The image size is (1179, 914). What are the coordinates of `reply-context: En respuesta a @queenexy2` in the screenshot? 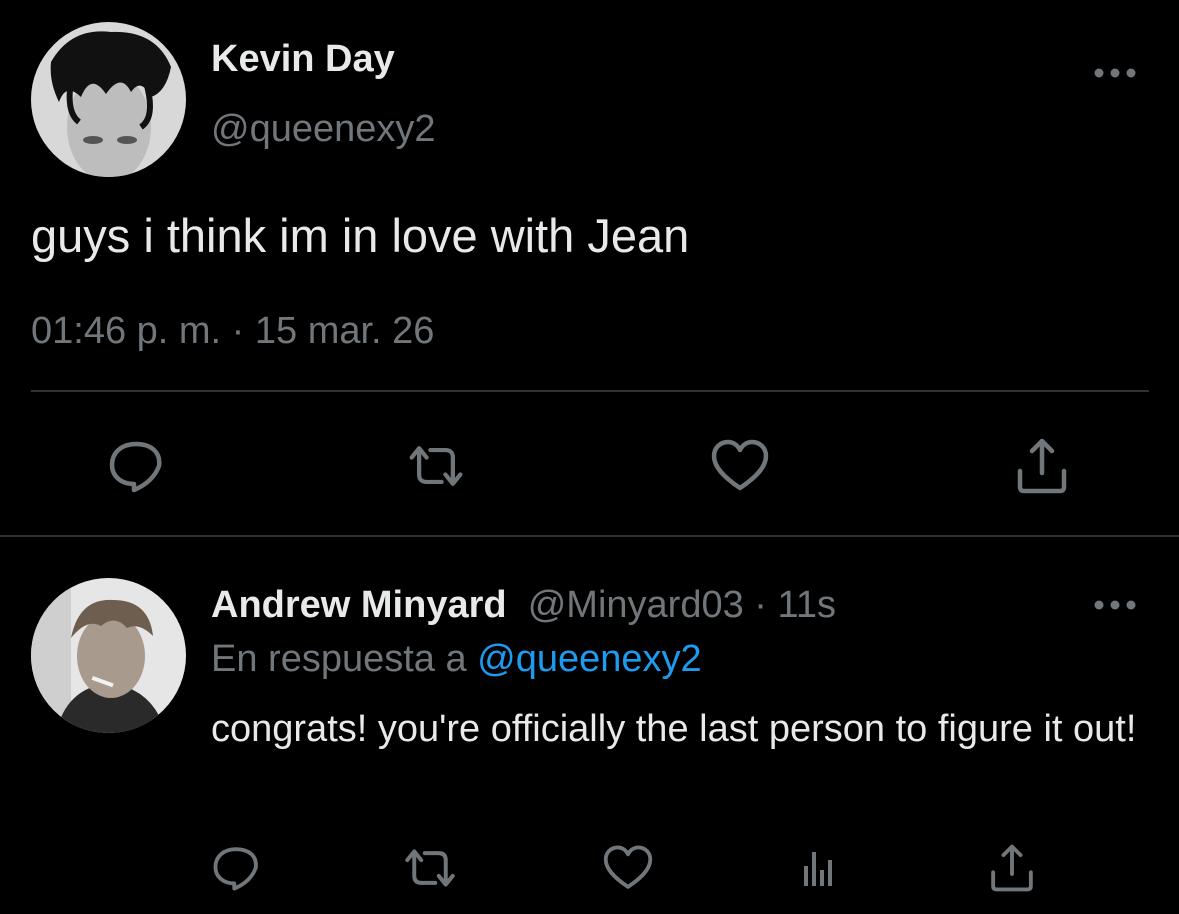 It's located at (456, 659).